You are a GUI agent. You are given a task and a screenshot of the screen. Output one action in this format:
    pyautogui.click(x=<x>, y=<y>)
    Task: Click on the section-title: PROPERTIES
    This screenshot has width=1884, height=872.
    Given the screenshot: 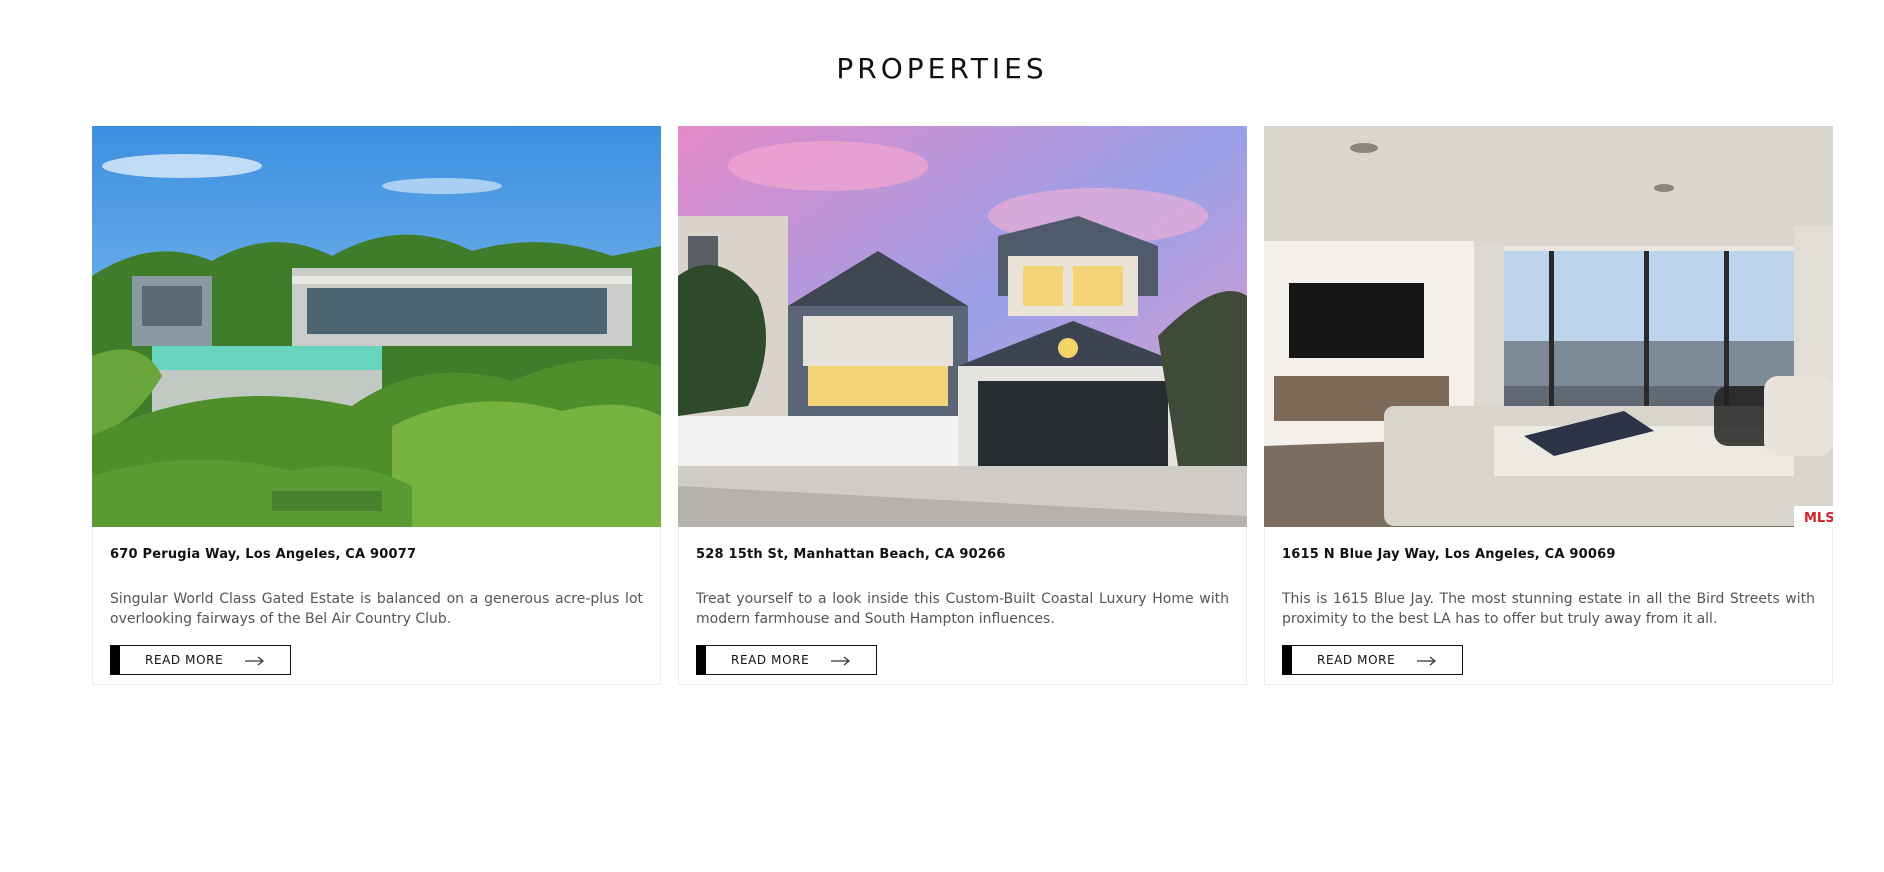 What is the action you would take?
    pyautogui.click(x=942, y=68)
    